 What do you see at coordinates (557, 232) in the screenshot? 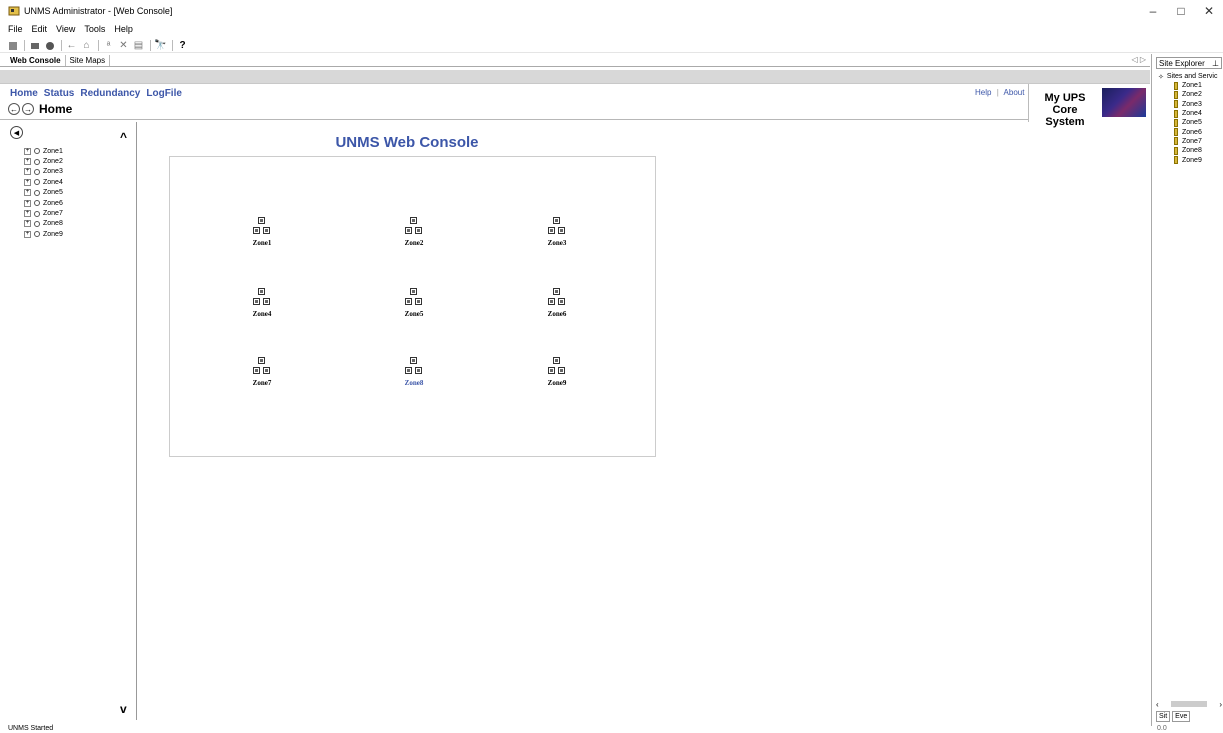
I see `zone-node: Zone3` at bounding box center [557, 232].